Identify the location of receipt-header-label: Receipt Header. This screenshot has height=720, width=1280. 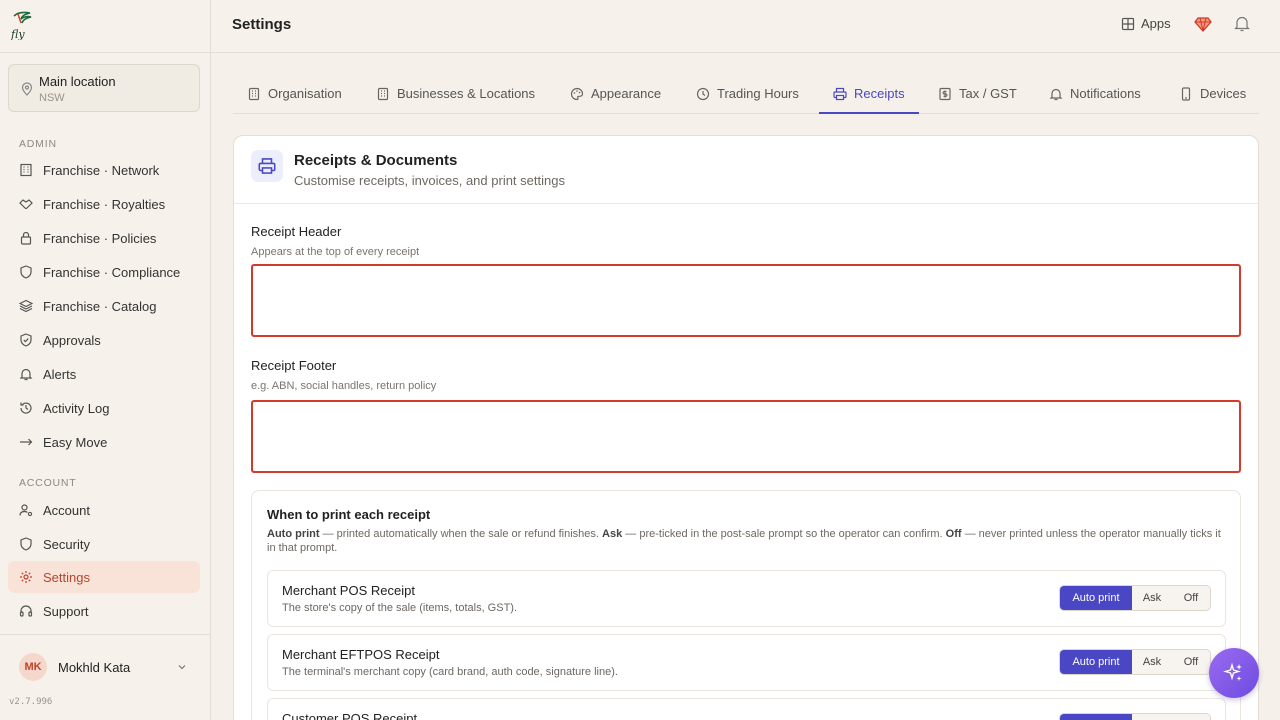
(296, 231).